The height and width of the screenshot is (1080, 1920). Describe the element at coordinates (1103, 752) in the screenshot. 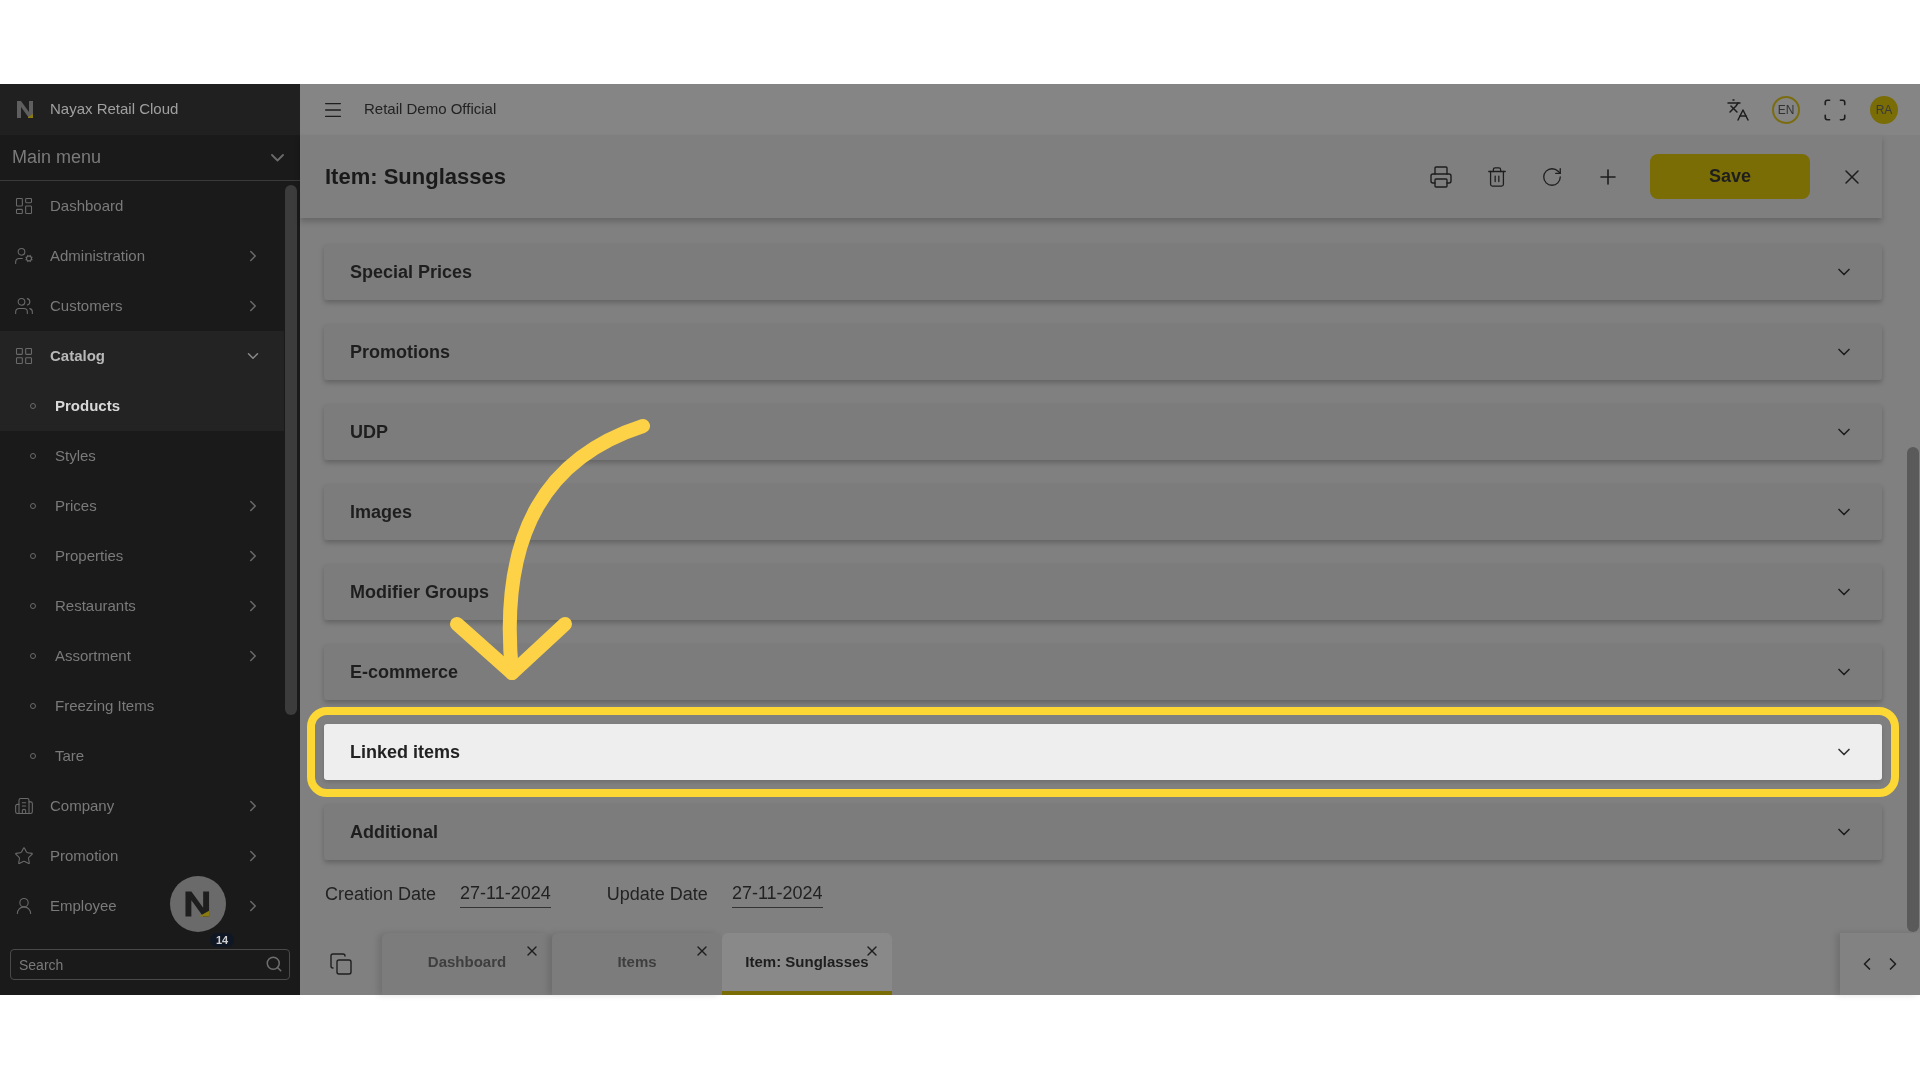

I see `collapsible-section: Linked items` at that location.